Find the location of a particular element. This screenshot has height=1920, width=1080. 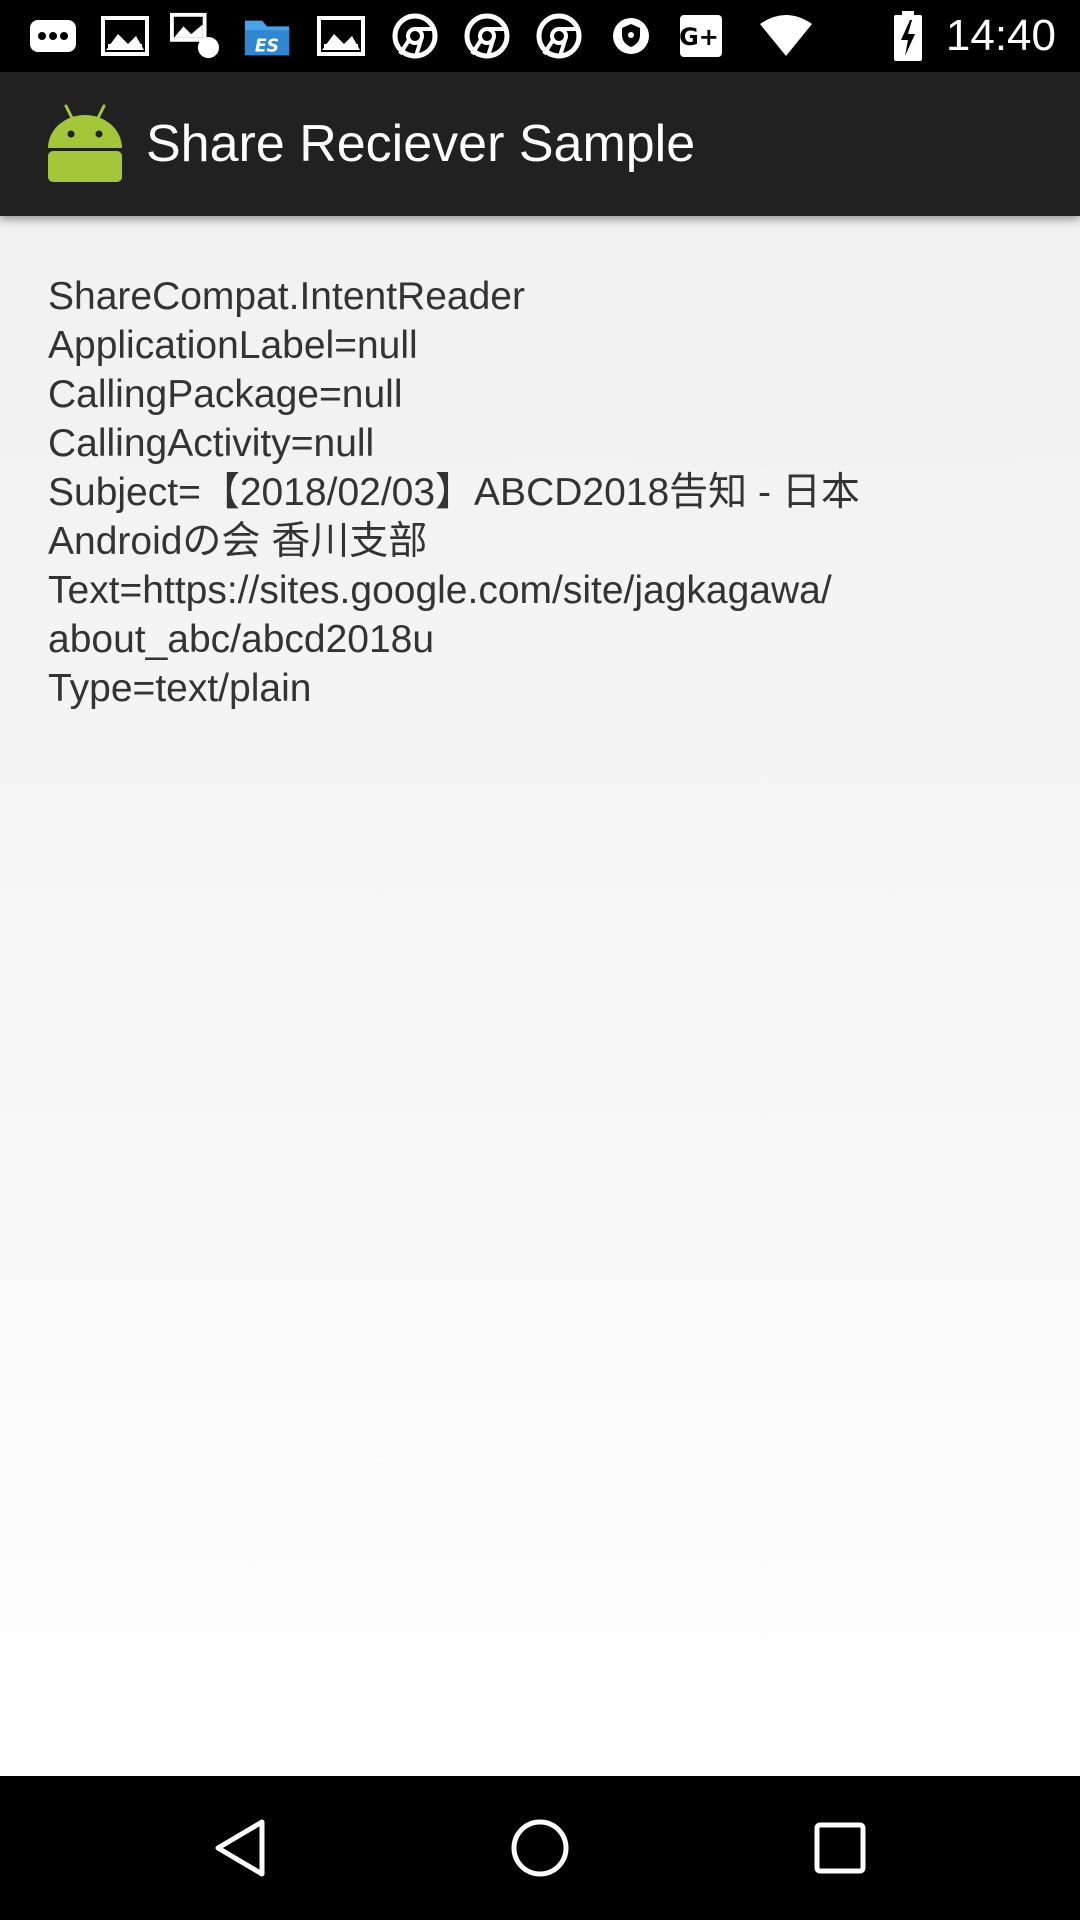

recents-icon is located at coordinates (840, 1848).